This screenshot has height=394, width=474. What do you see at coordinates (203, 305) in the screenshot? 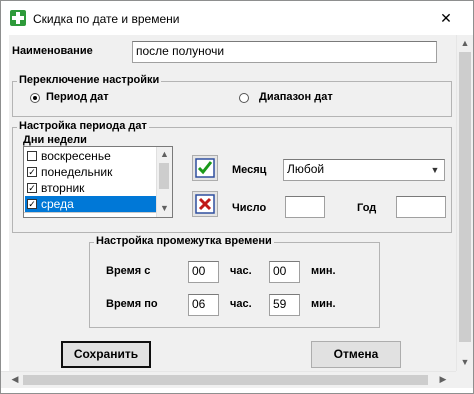
I see `time-to-hours-input: 06` at bounding box center [203, 305].